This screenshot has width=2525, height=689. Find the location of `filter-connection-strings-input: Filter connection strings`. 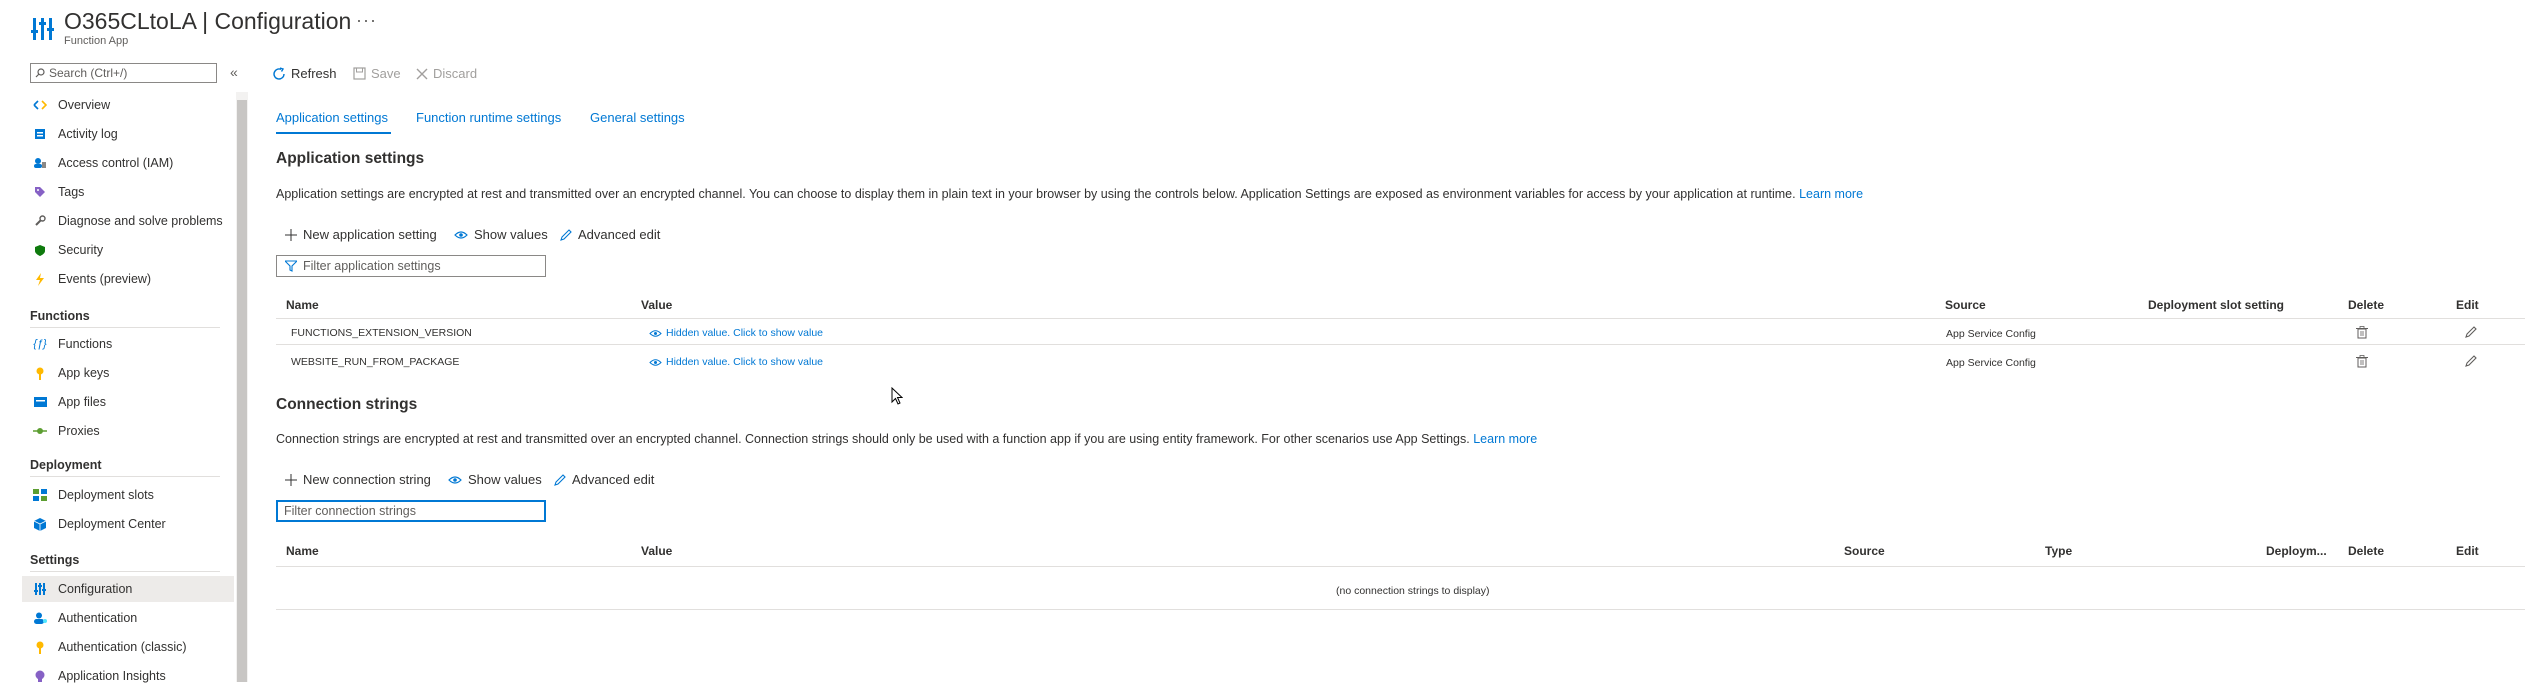

filter-connection-strings-input: Filter connection strings is located at coordinates (411, 511).